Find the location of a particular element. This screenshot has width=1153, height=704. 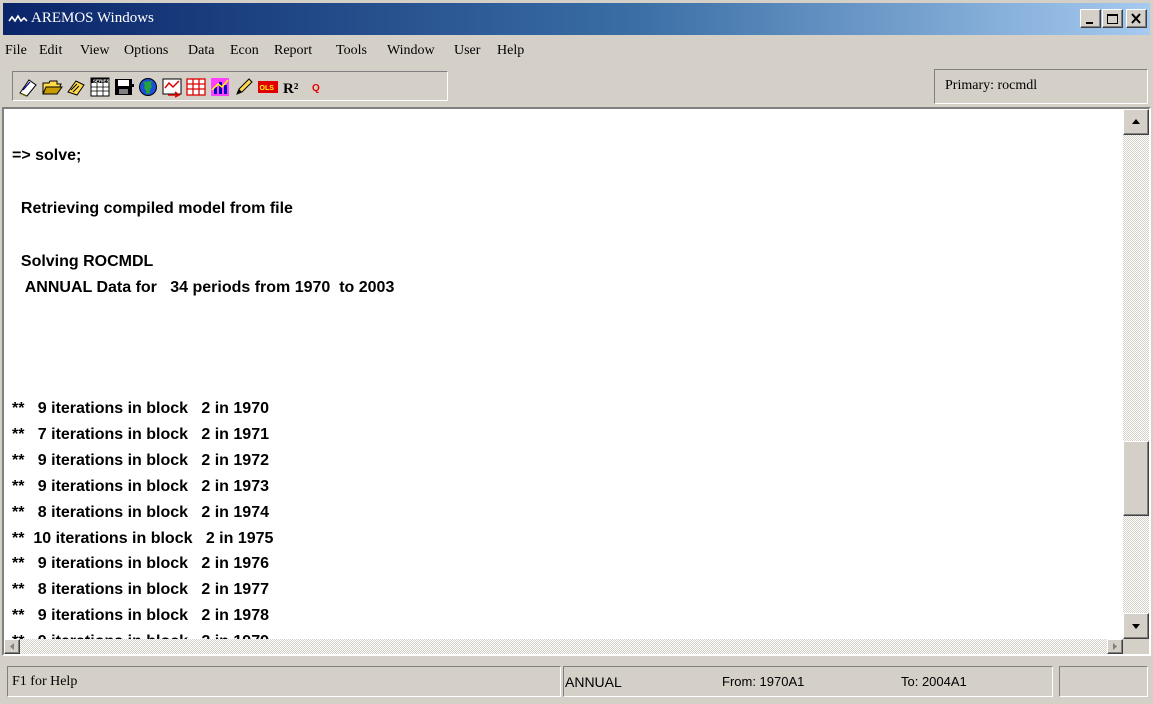

maximize-icon is located at coordinates (1112, 19).